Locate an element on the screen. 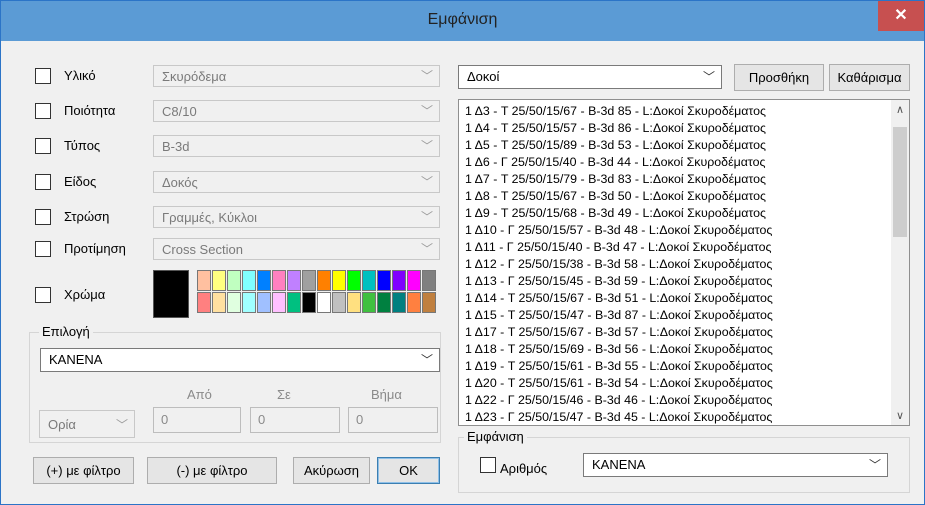 Image resolution: width=925 pixels, height=505 pixels. type-select: B-3d ﹀ is located at coordinates (296, 146).